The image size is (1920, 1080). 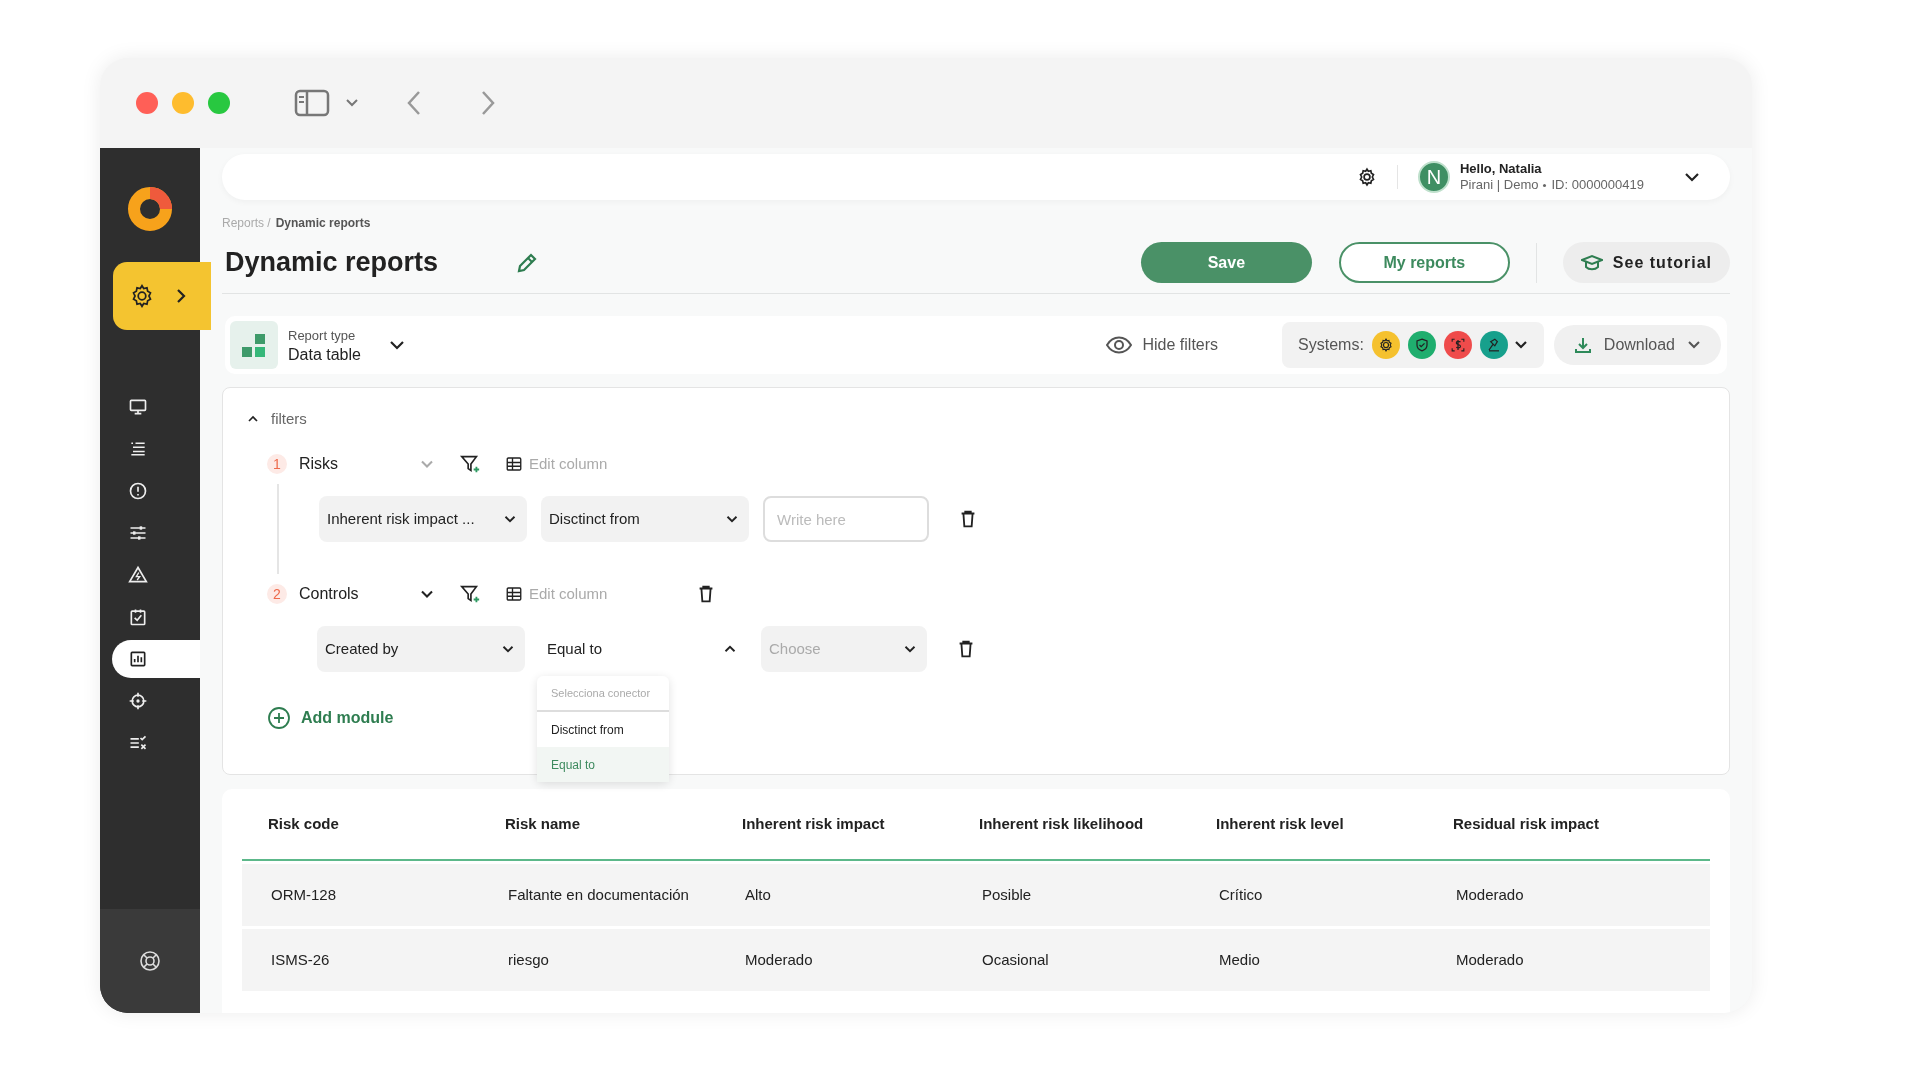 What do you see at coordinates (300, 959) in the screenshot?
I see `table-cell-text: ISMS-26` at bounding box center [300, 959].